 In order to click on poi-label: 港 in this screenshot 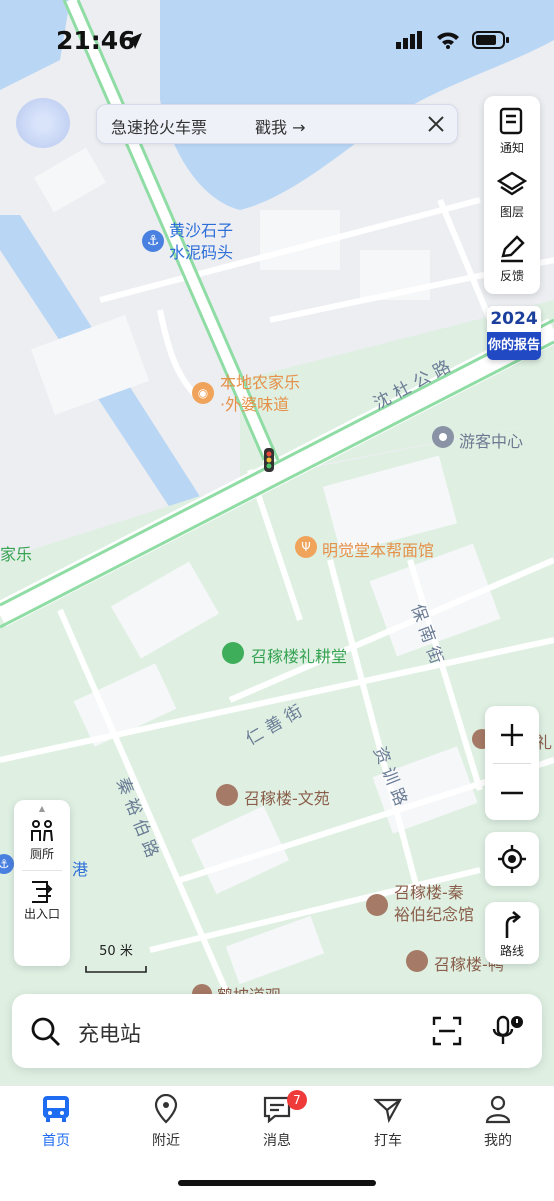, I will do `click(80, 869)`.